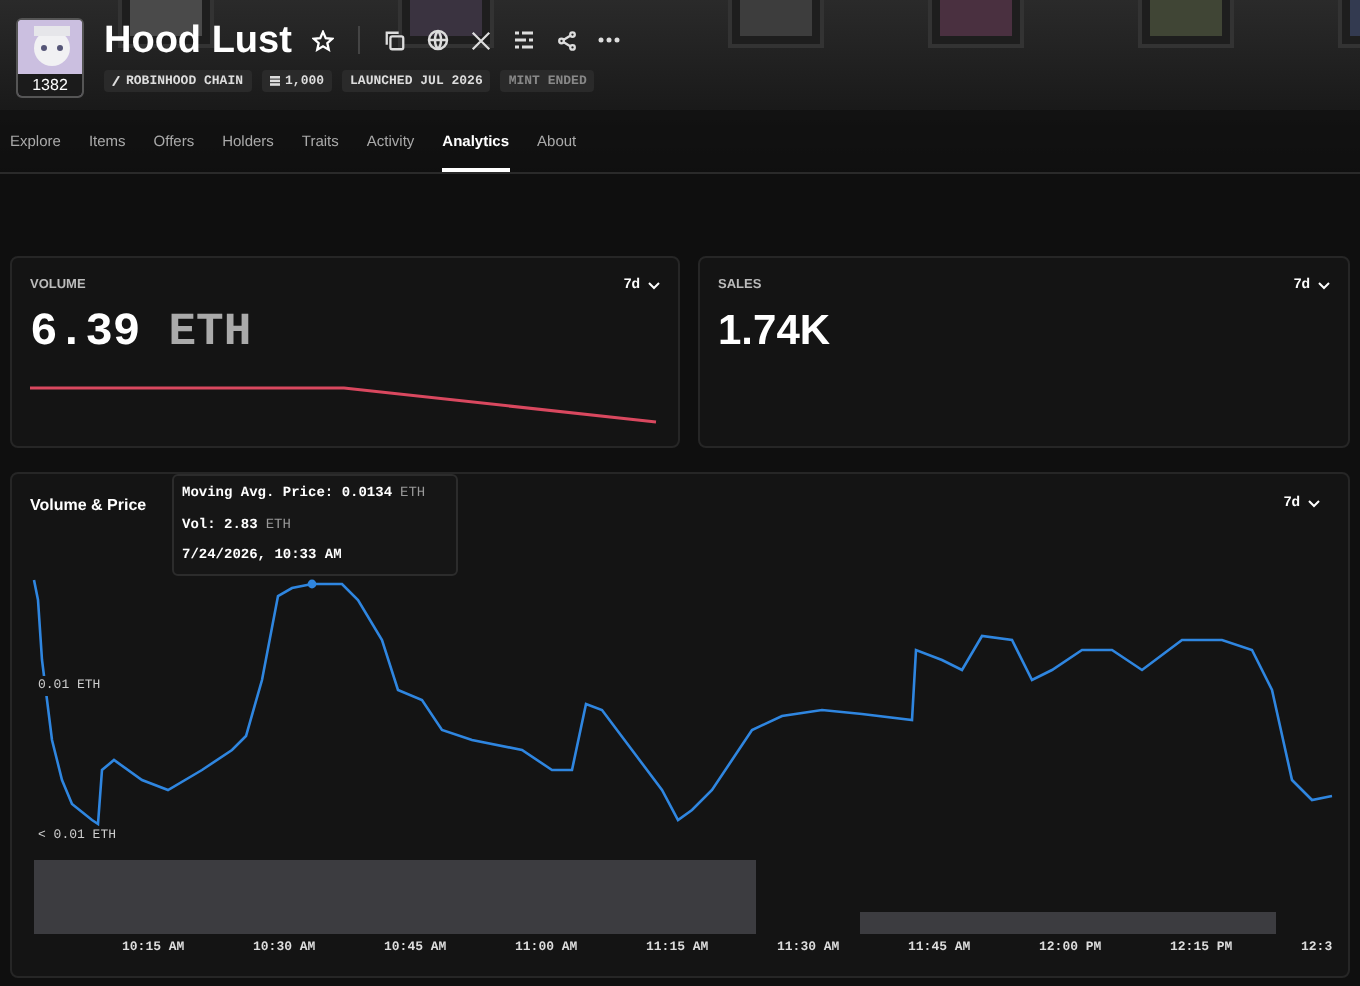  What do you see at coordinates (774, 330) in the screenshot?
I see `stat-value: 1.74K` at bounding box center [774, 330].